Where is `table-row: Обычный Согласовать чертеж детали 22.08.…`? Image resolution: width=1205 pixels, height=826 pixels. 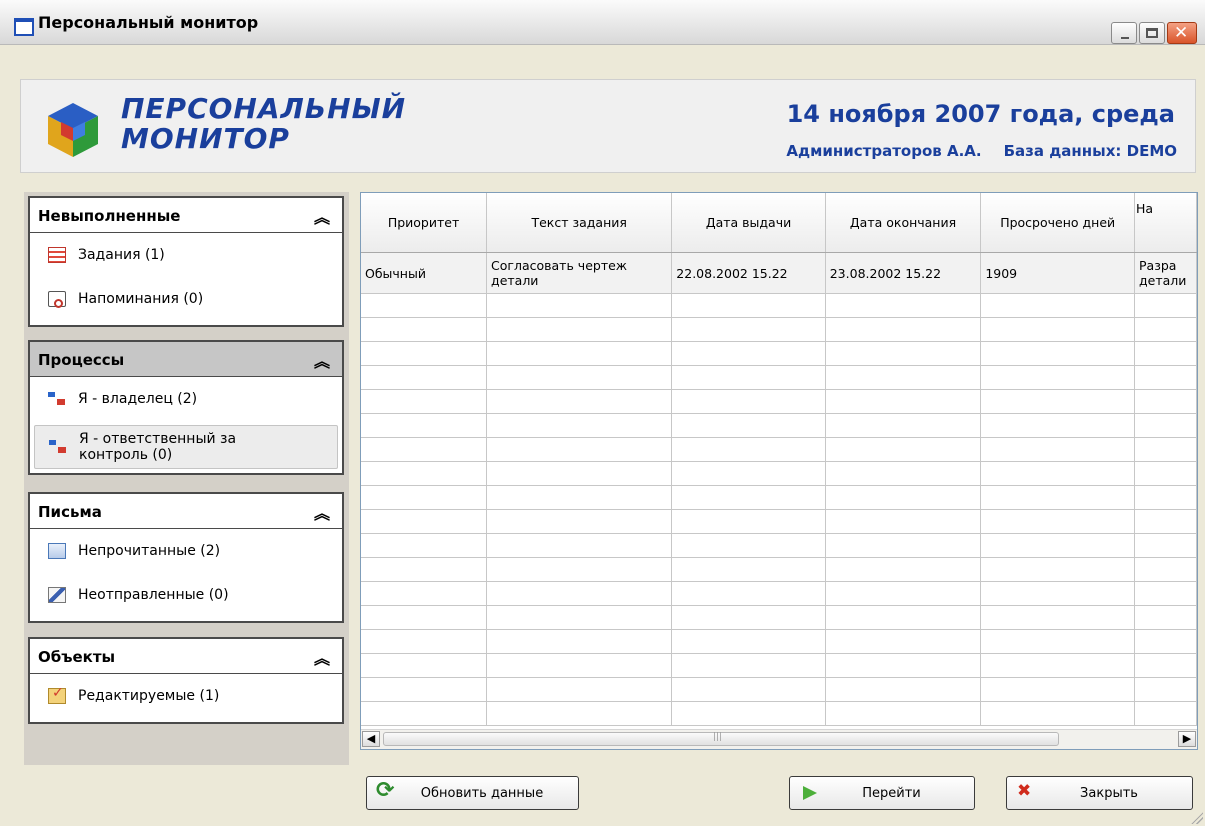 table-row: Обычный Согласовать чертеж детали 22.08.… is located at coordinates (779, 273).